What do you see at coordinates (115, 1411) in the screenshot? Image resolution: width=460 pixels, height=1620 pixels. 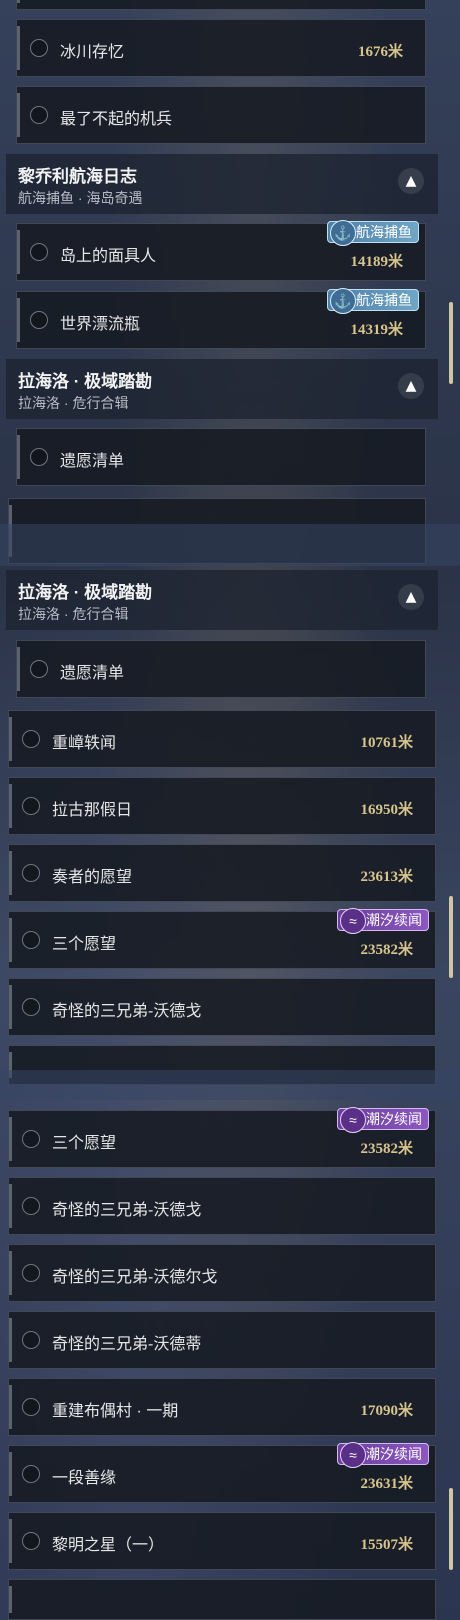 I see `quest-name: 重建布偶村 · 一期` at bounding box center [115, 1411].